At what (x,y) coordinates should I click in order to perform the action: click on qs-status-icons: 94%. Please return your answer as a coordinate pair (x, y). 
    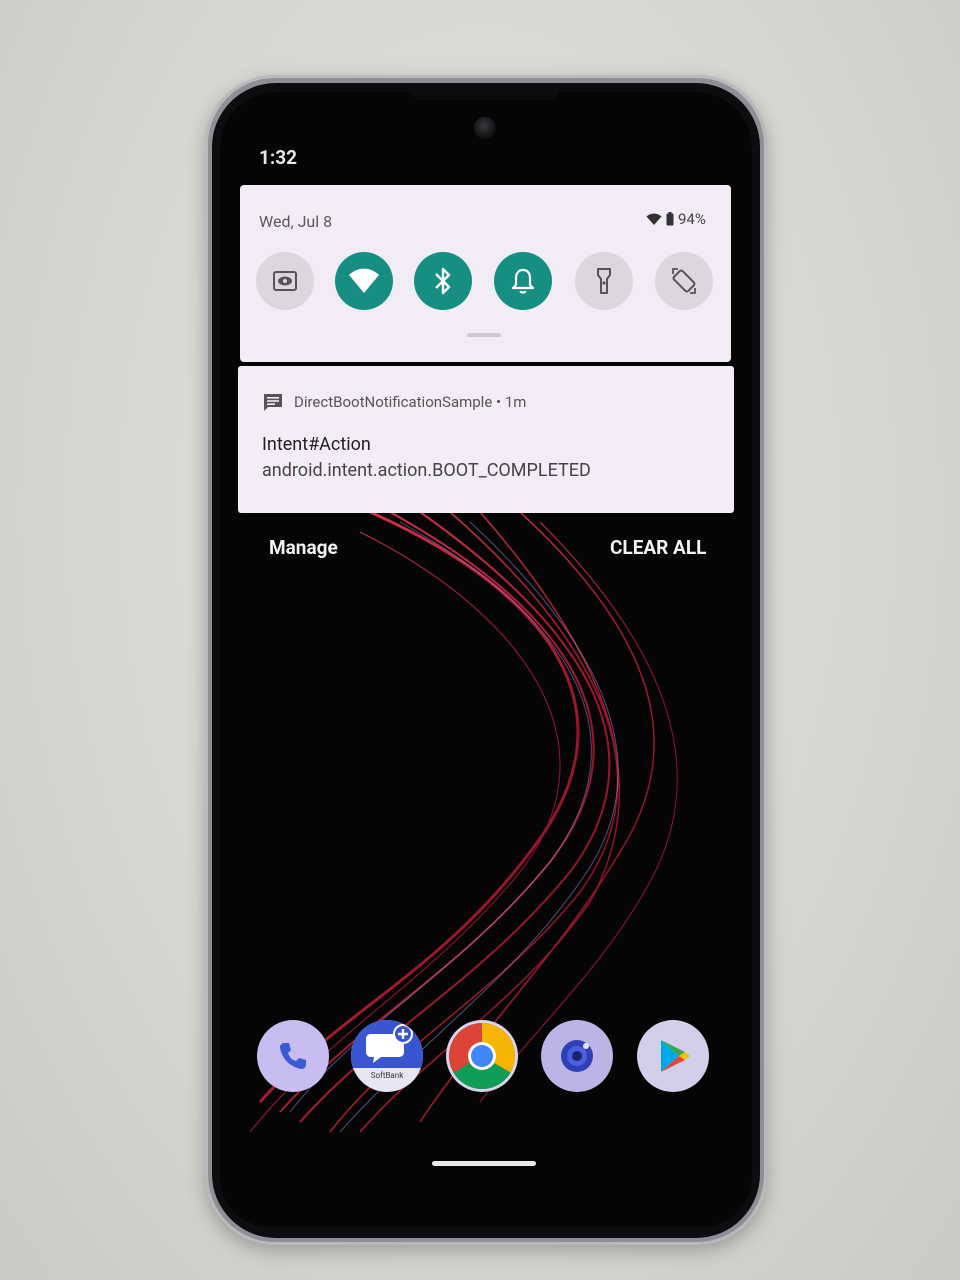
    Looking at the image, I should click on (676, 219).